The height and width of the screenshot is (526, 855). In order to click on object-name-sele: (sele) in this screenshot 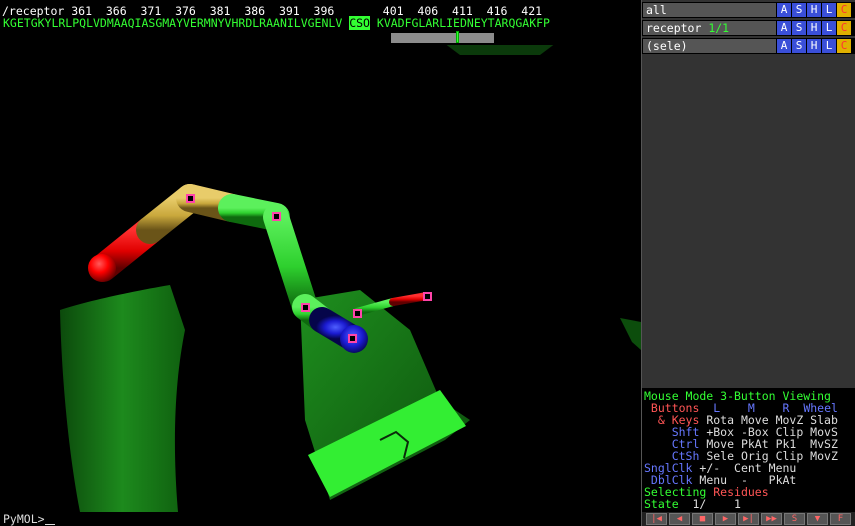, I will do `click(709, 46)`.